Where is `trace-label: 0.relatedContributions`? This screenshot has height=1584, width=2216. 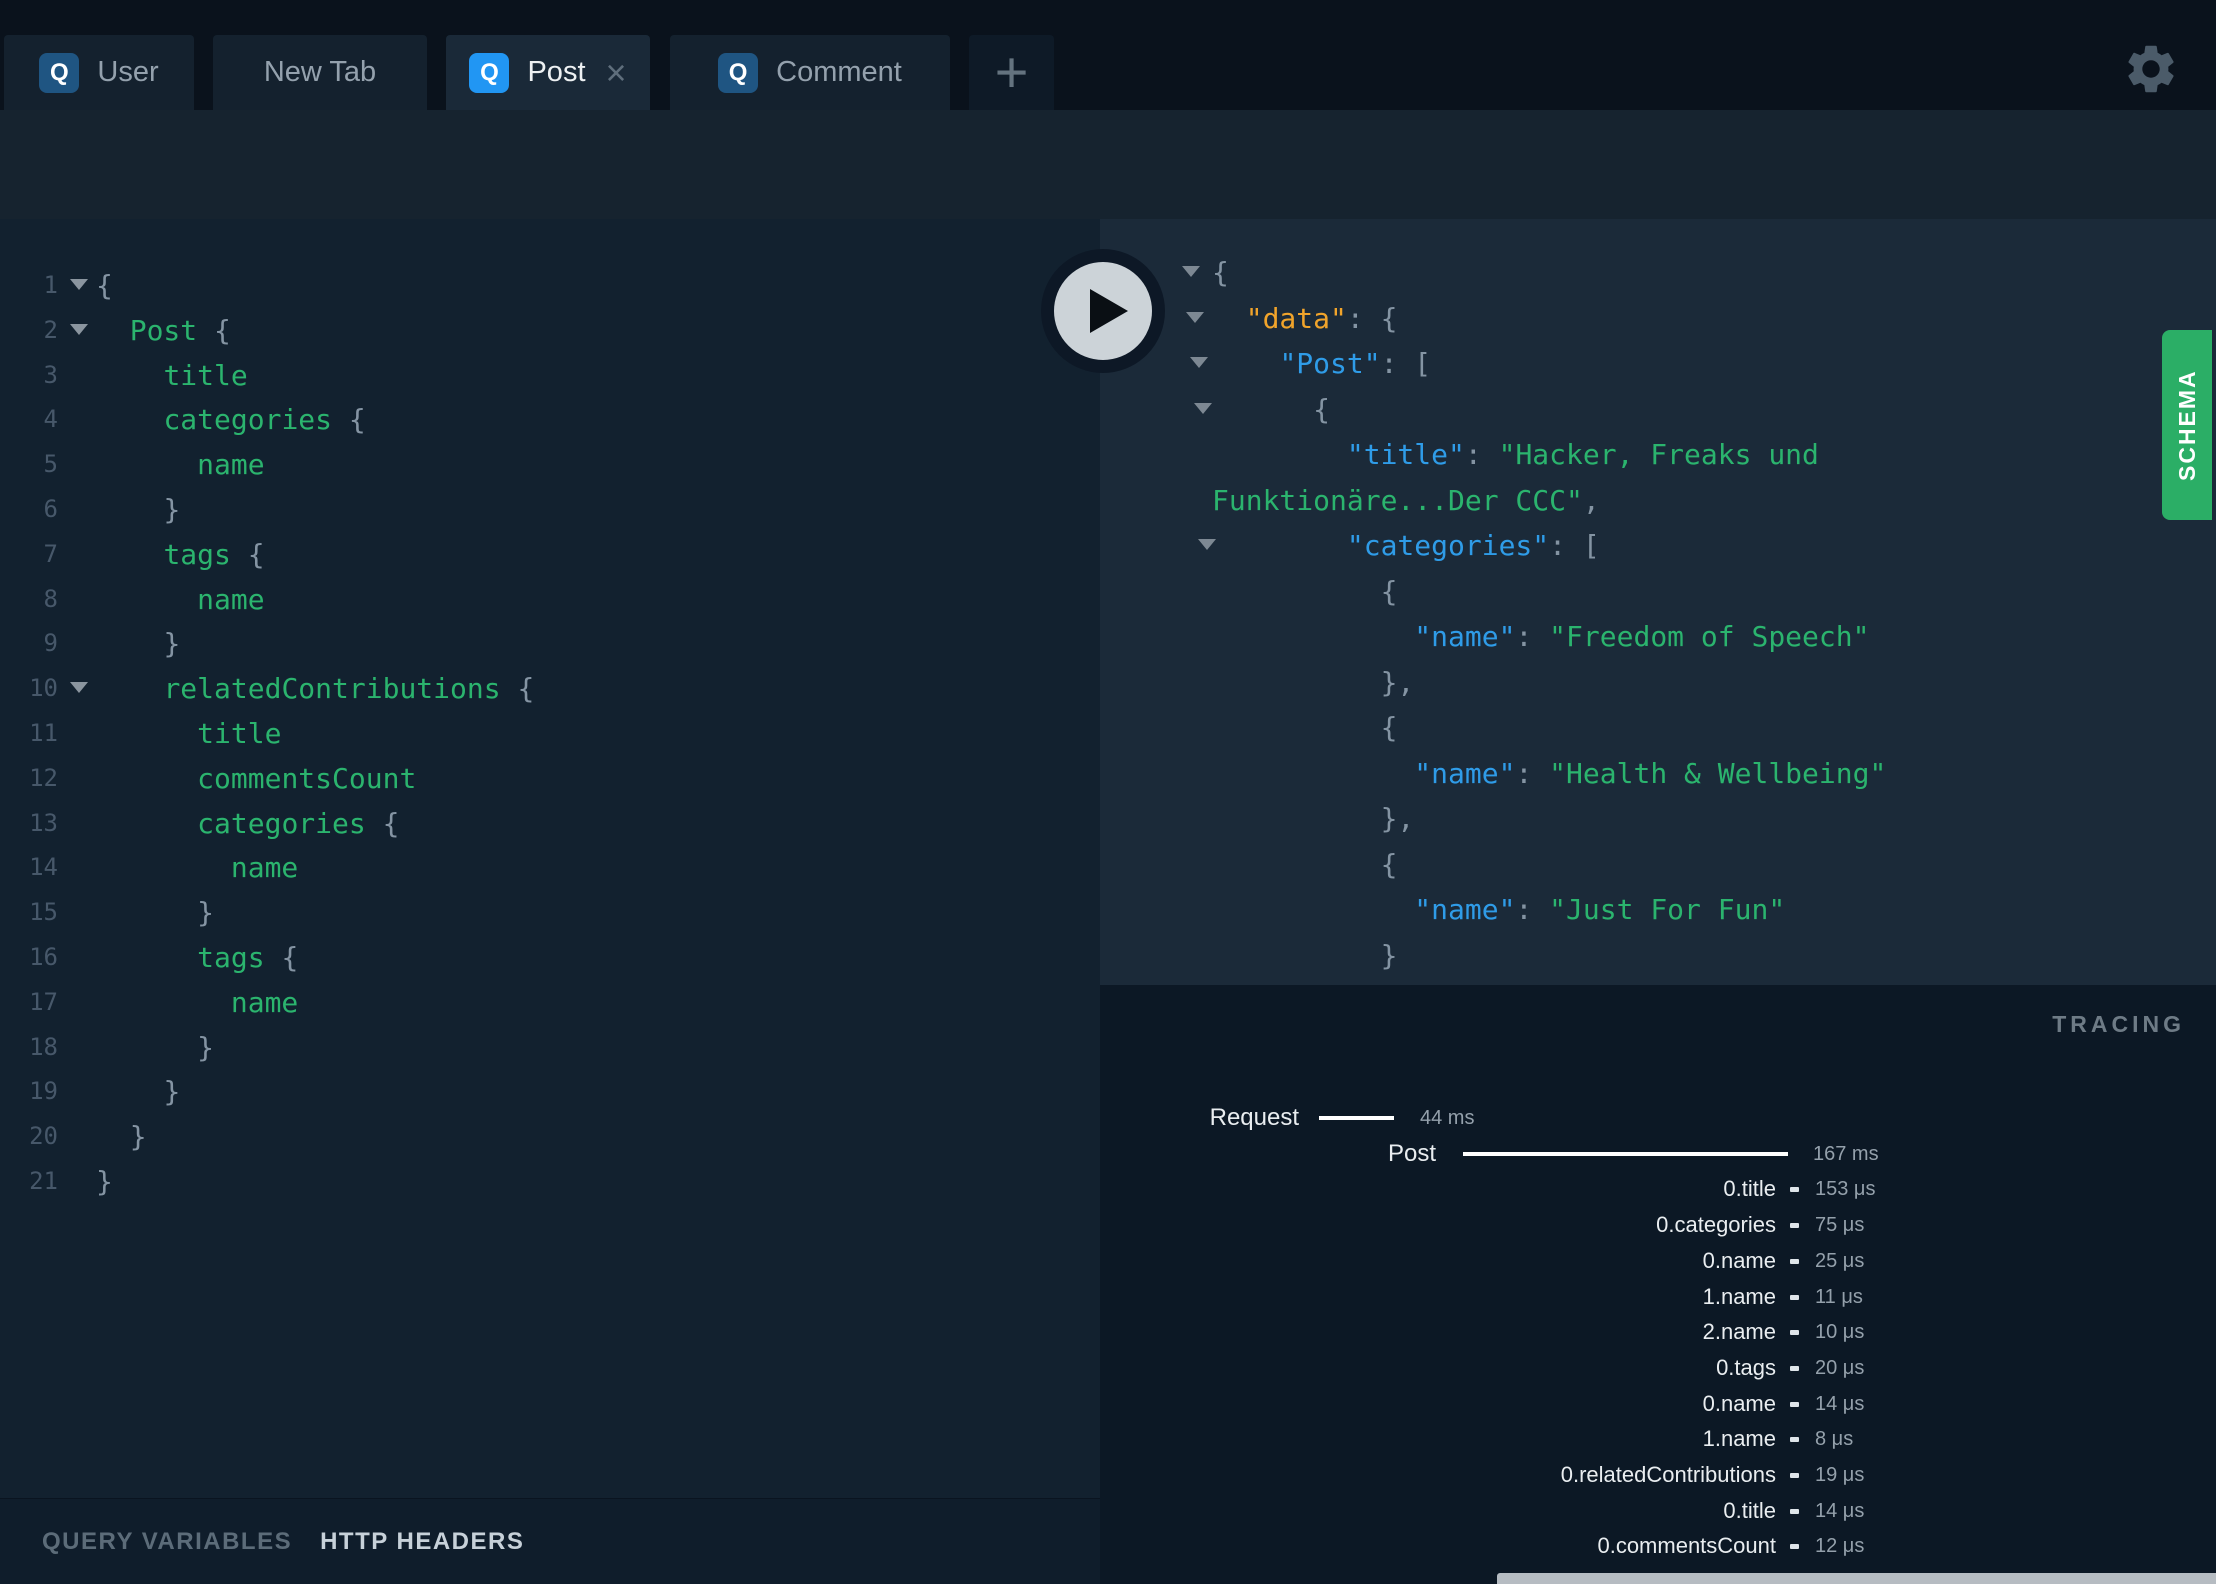
trace-label: 0.relatedContributions is located at coordinates (1668, 1474).